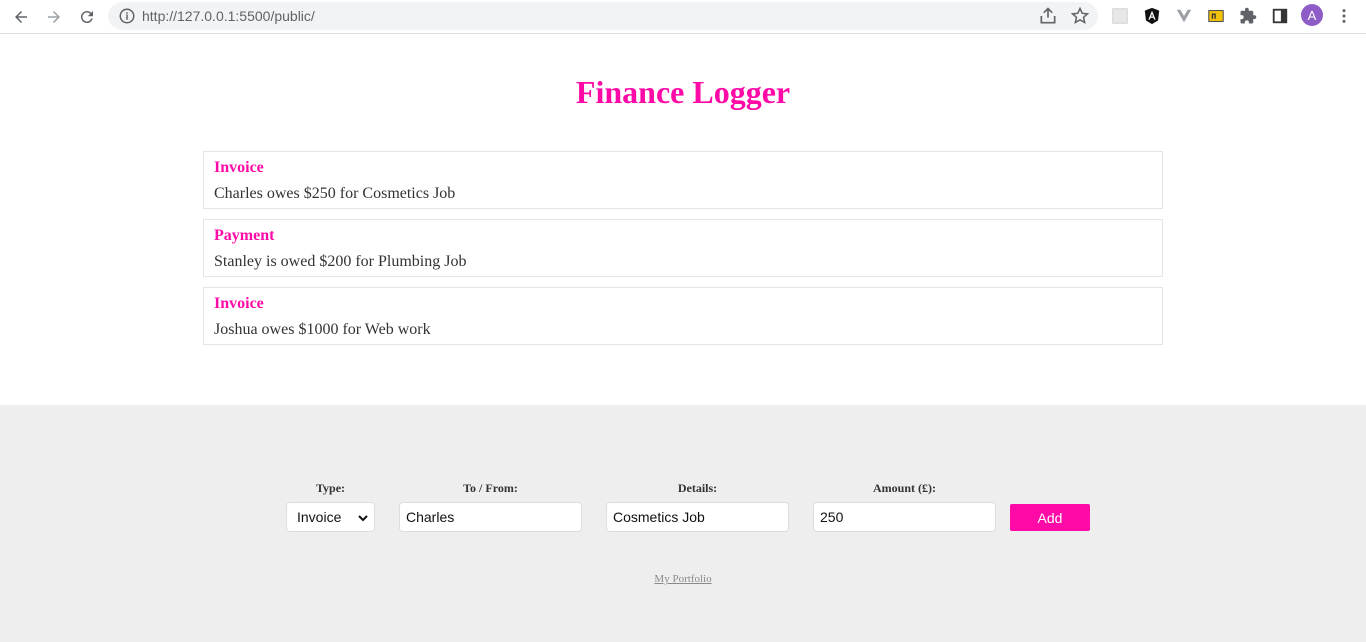  Describe the element at coordinates (1050, 517) in the screenshot. I see `add-button: Add` at that location.